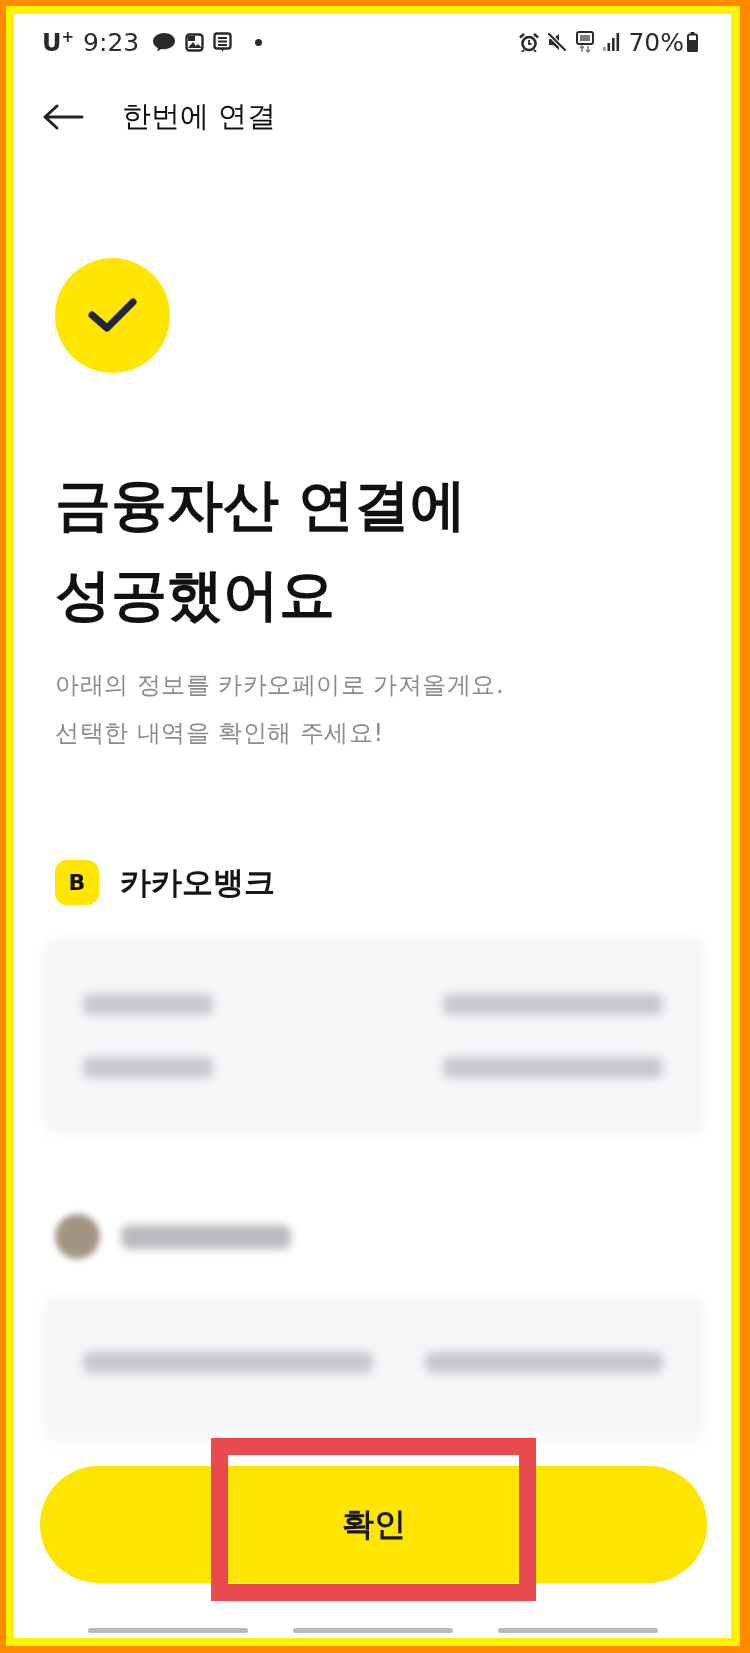  Describe the element at coordinates (656, 42) in the screenshot. I see `battery-percent: 70%` at that location.